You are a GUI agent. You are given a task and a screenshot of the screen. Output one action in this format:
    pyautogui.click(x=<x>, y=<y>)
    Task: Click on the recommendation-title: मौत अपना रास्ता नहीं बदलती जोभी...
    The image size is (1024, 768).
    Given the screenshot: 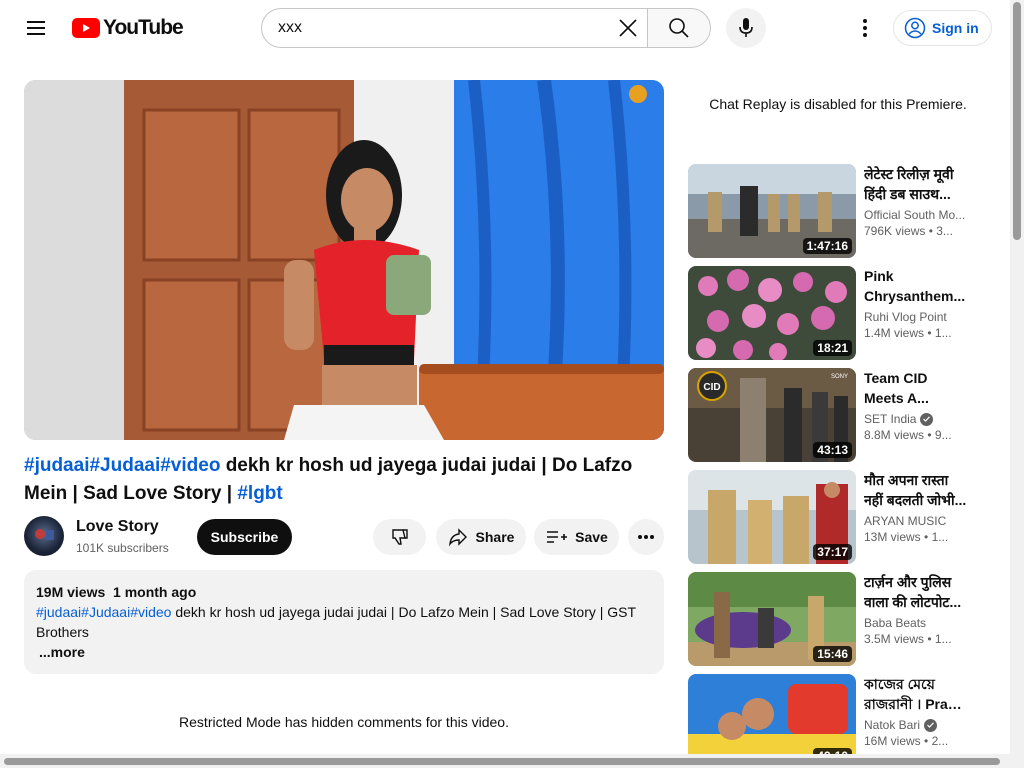 What is the action you would take?
    pyautogui.click(x=916, y=490)
    